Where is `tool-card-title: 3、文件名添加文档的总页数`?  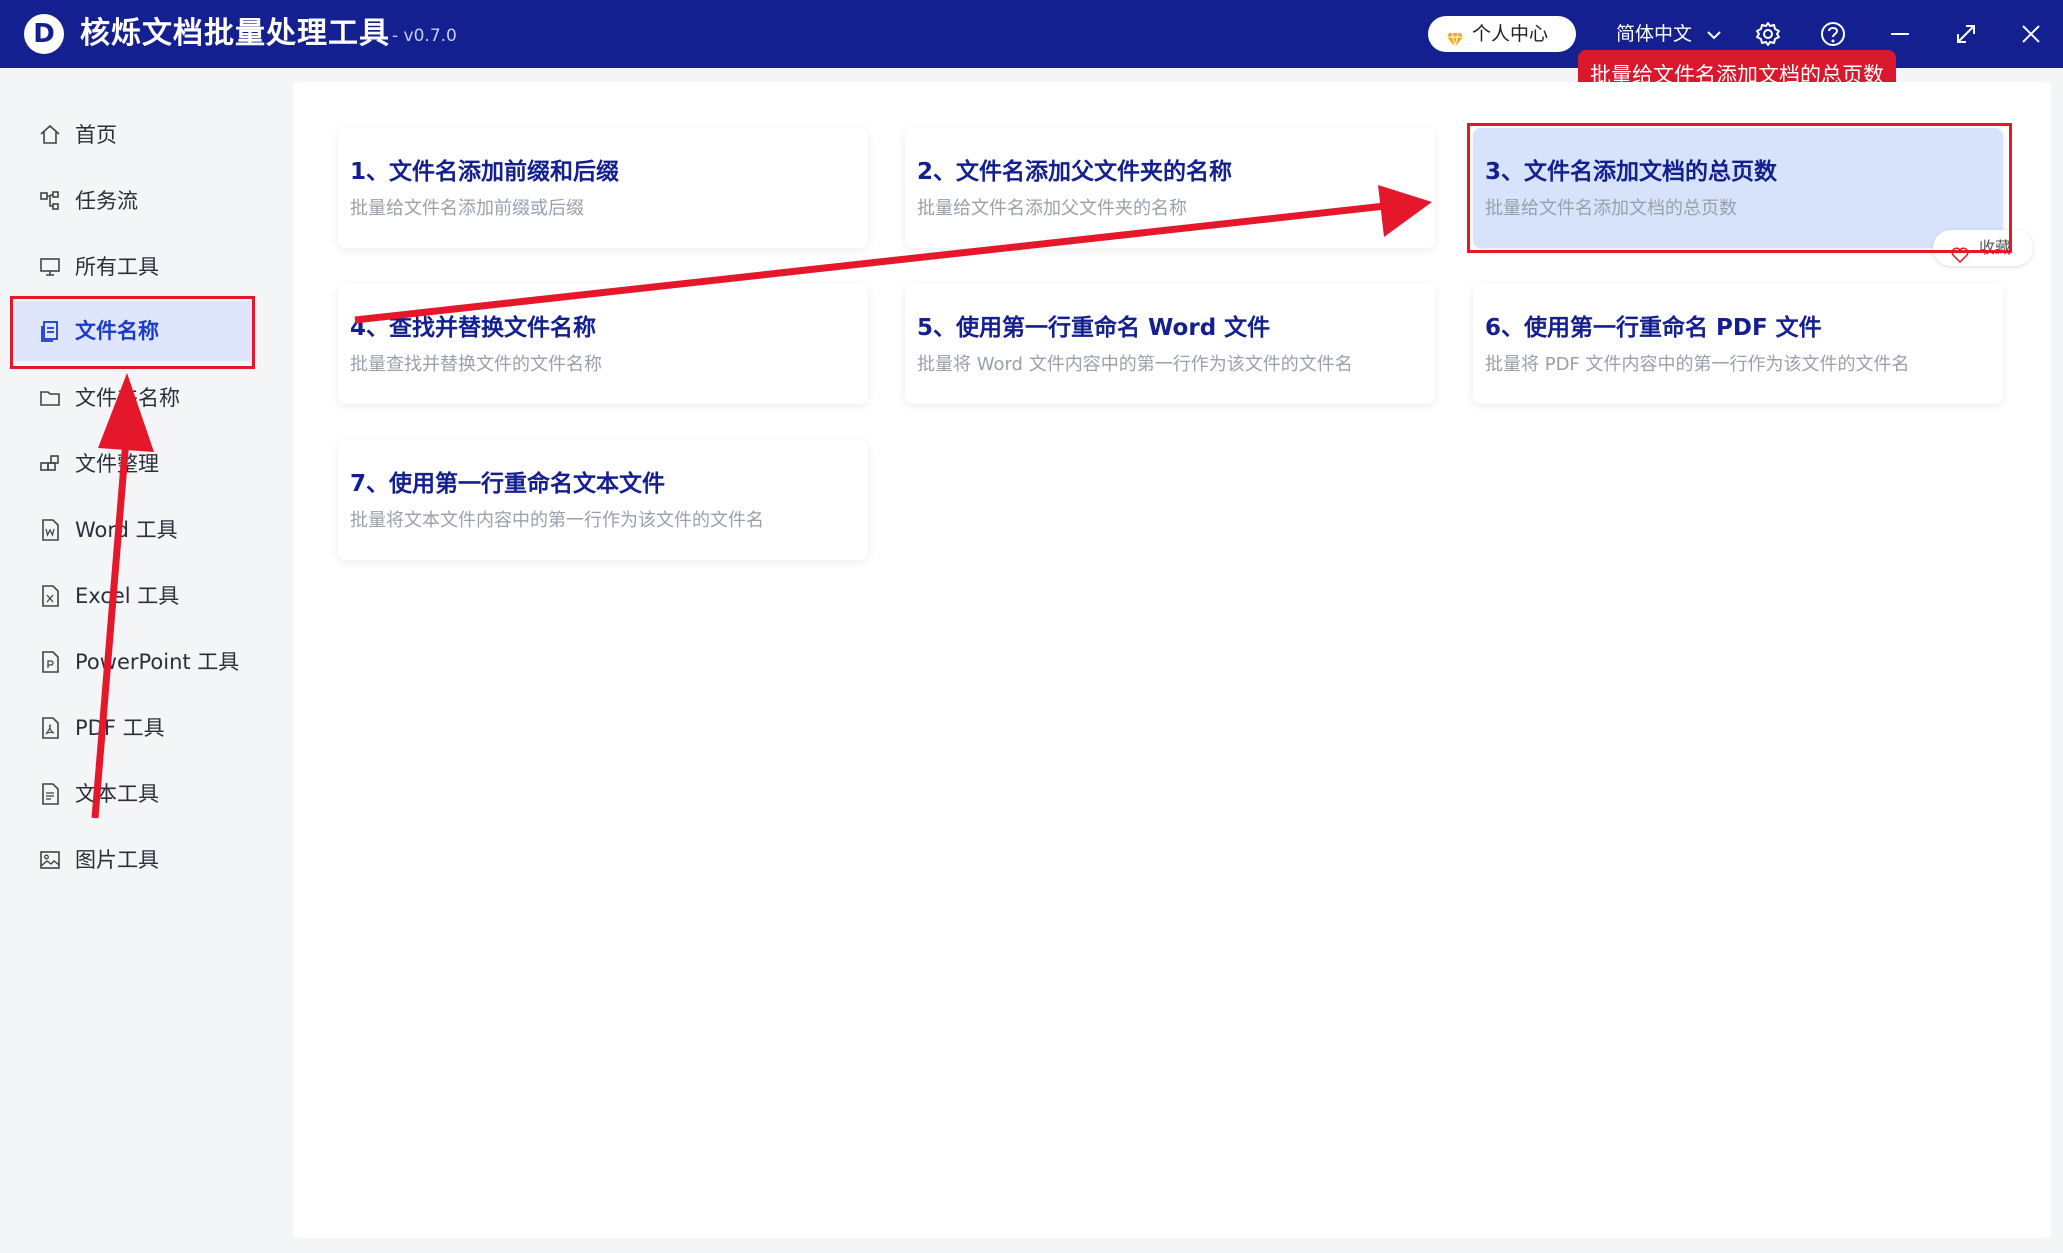
tool-card-title: 3、文件名添加文档的总页数 is located at coordinates (1631, 172).